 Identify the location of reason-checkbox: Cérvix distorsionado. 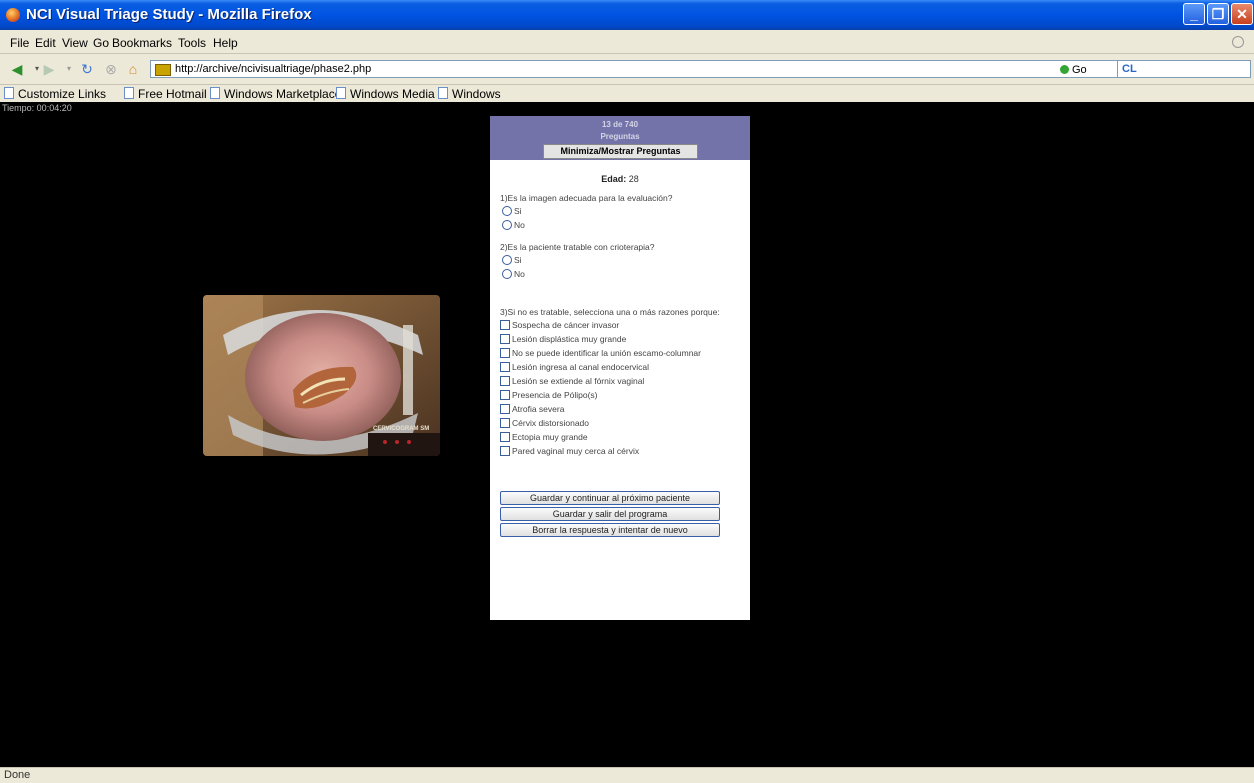
(544, 423).